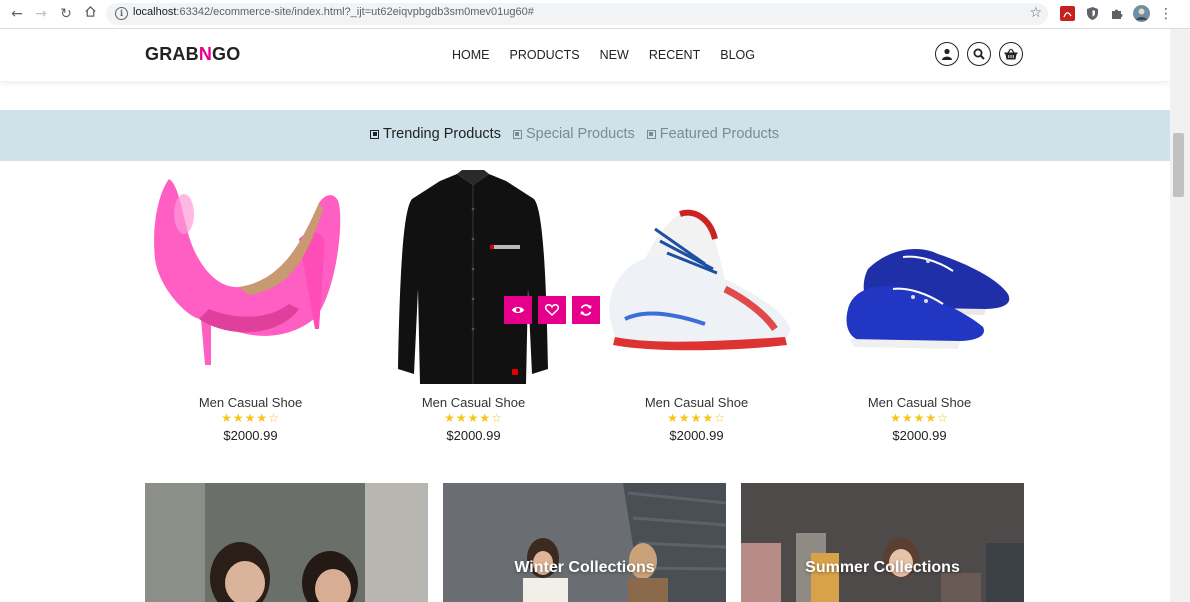  What do you see at coordinates (719, 134) in the screenshot?
I see `tab-label: Featured Products` at bounding box center [719, 134].